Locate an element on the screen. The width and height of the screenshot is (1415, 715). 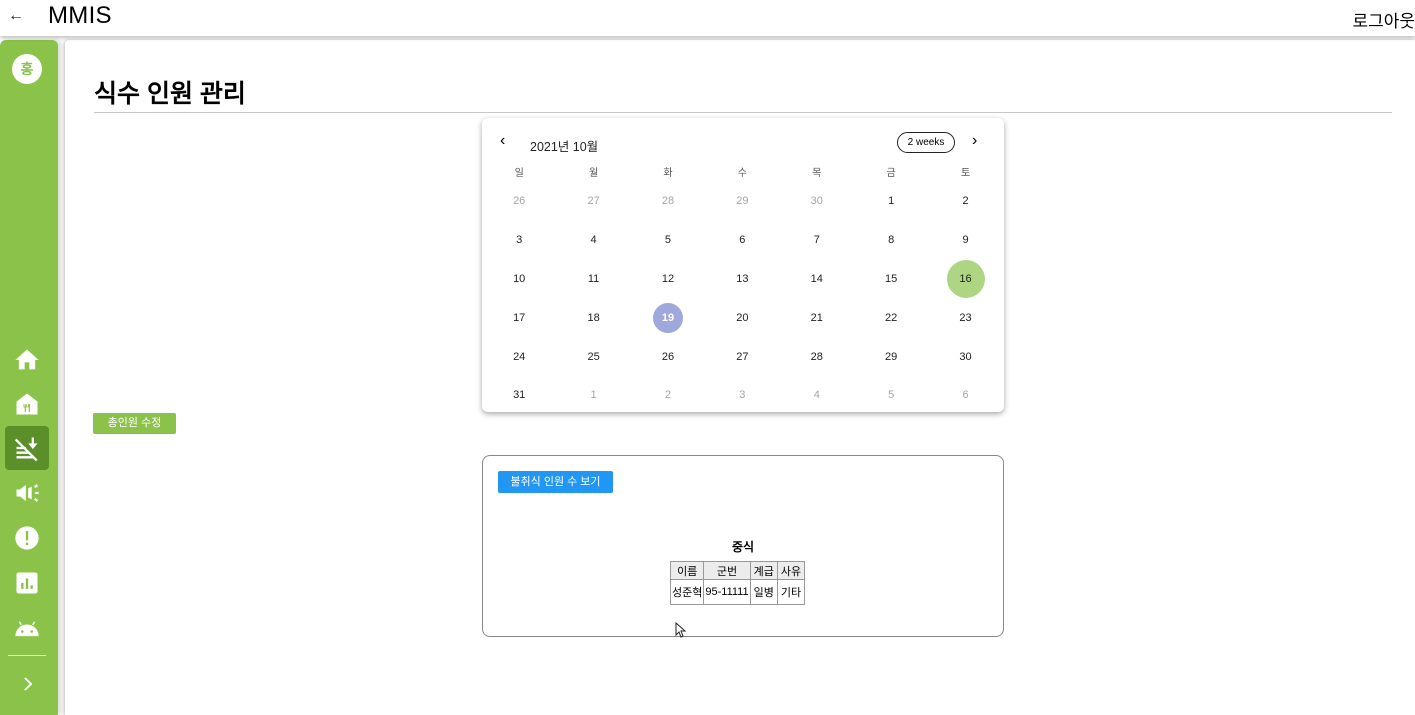
home-icon is located at coordinates (27, 360).